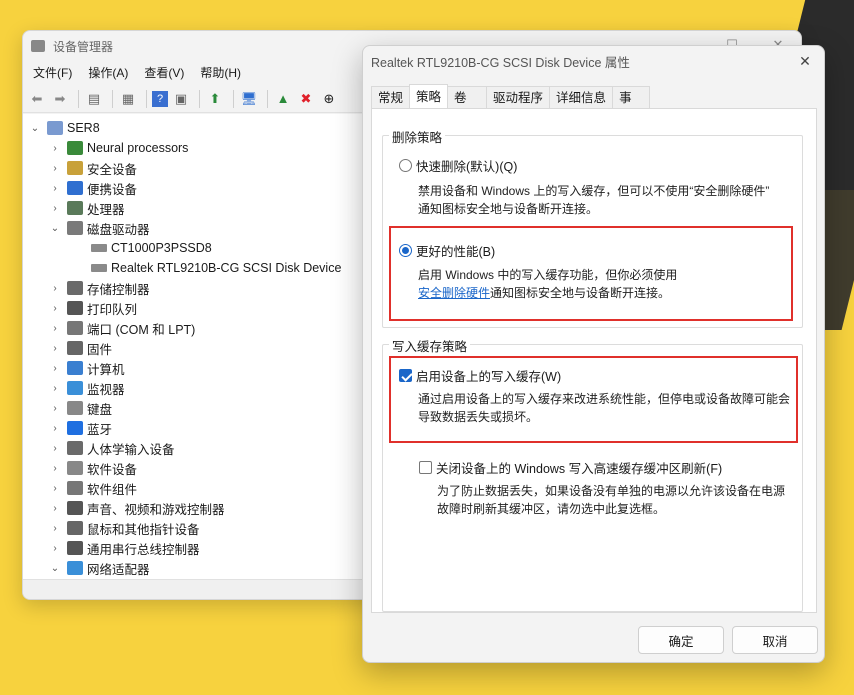 This screenshot has height=695, width=854. I want to click on tree-category-item: › 通用串行总线控制器, so click(124, 548).